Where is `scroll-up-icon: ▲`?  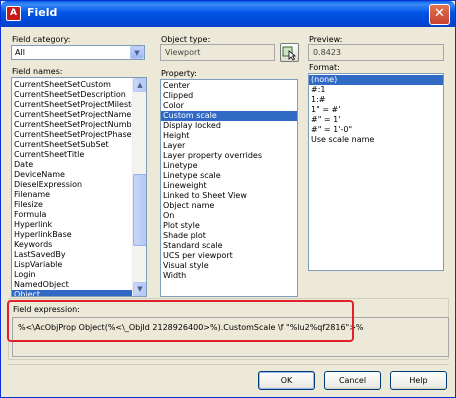 scroll-up-icon: ▲ is located at coordinates (139, 85).